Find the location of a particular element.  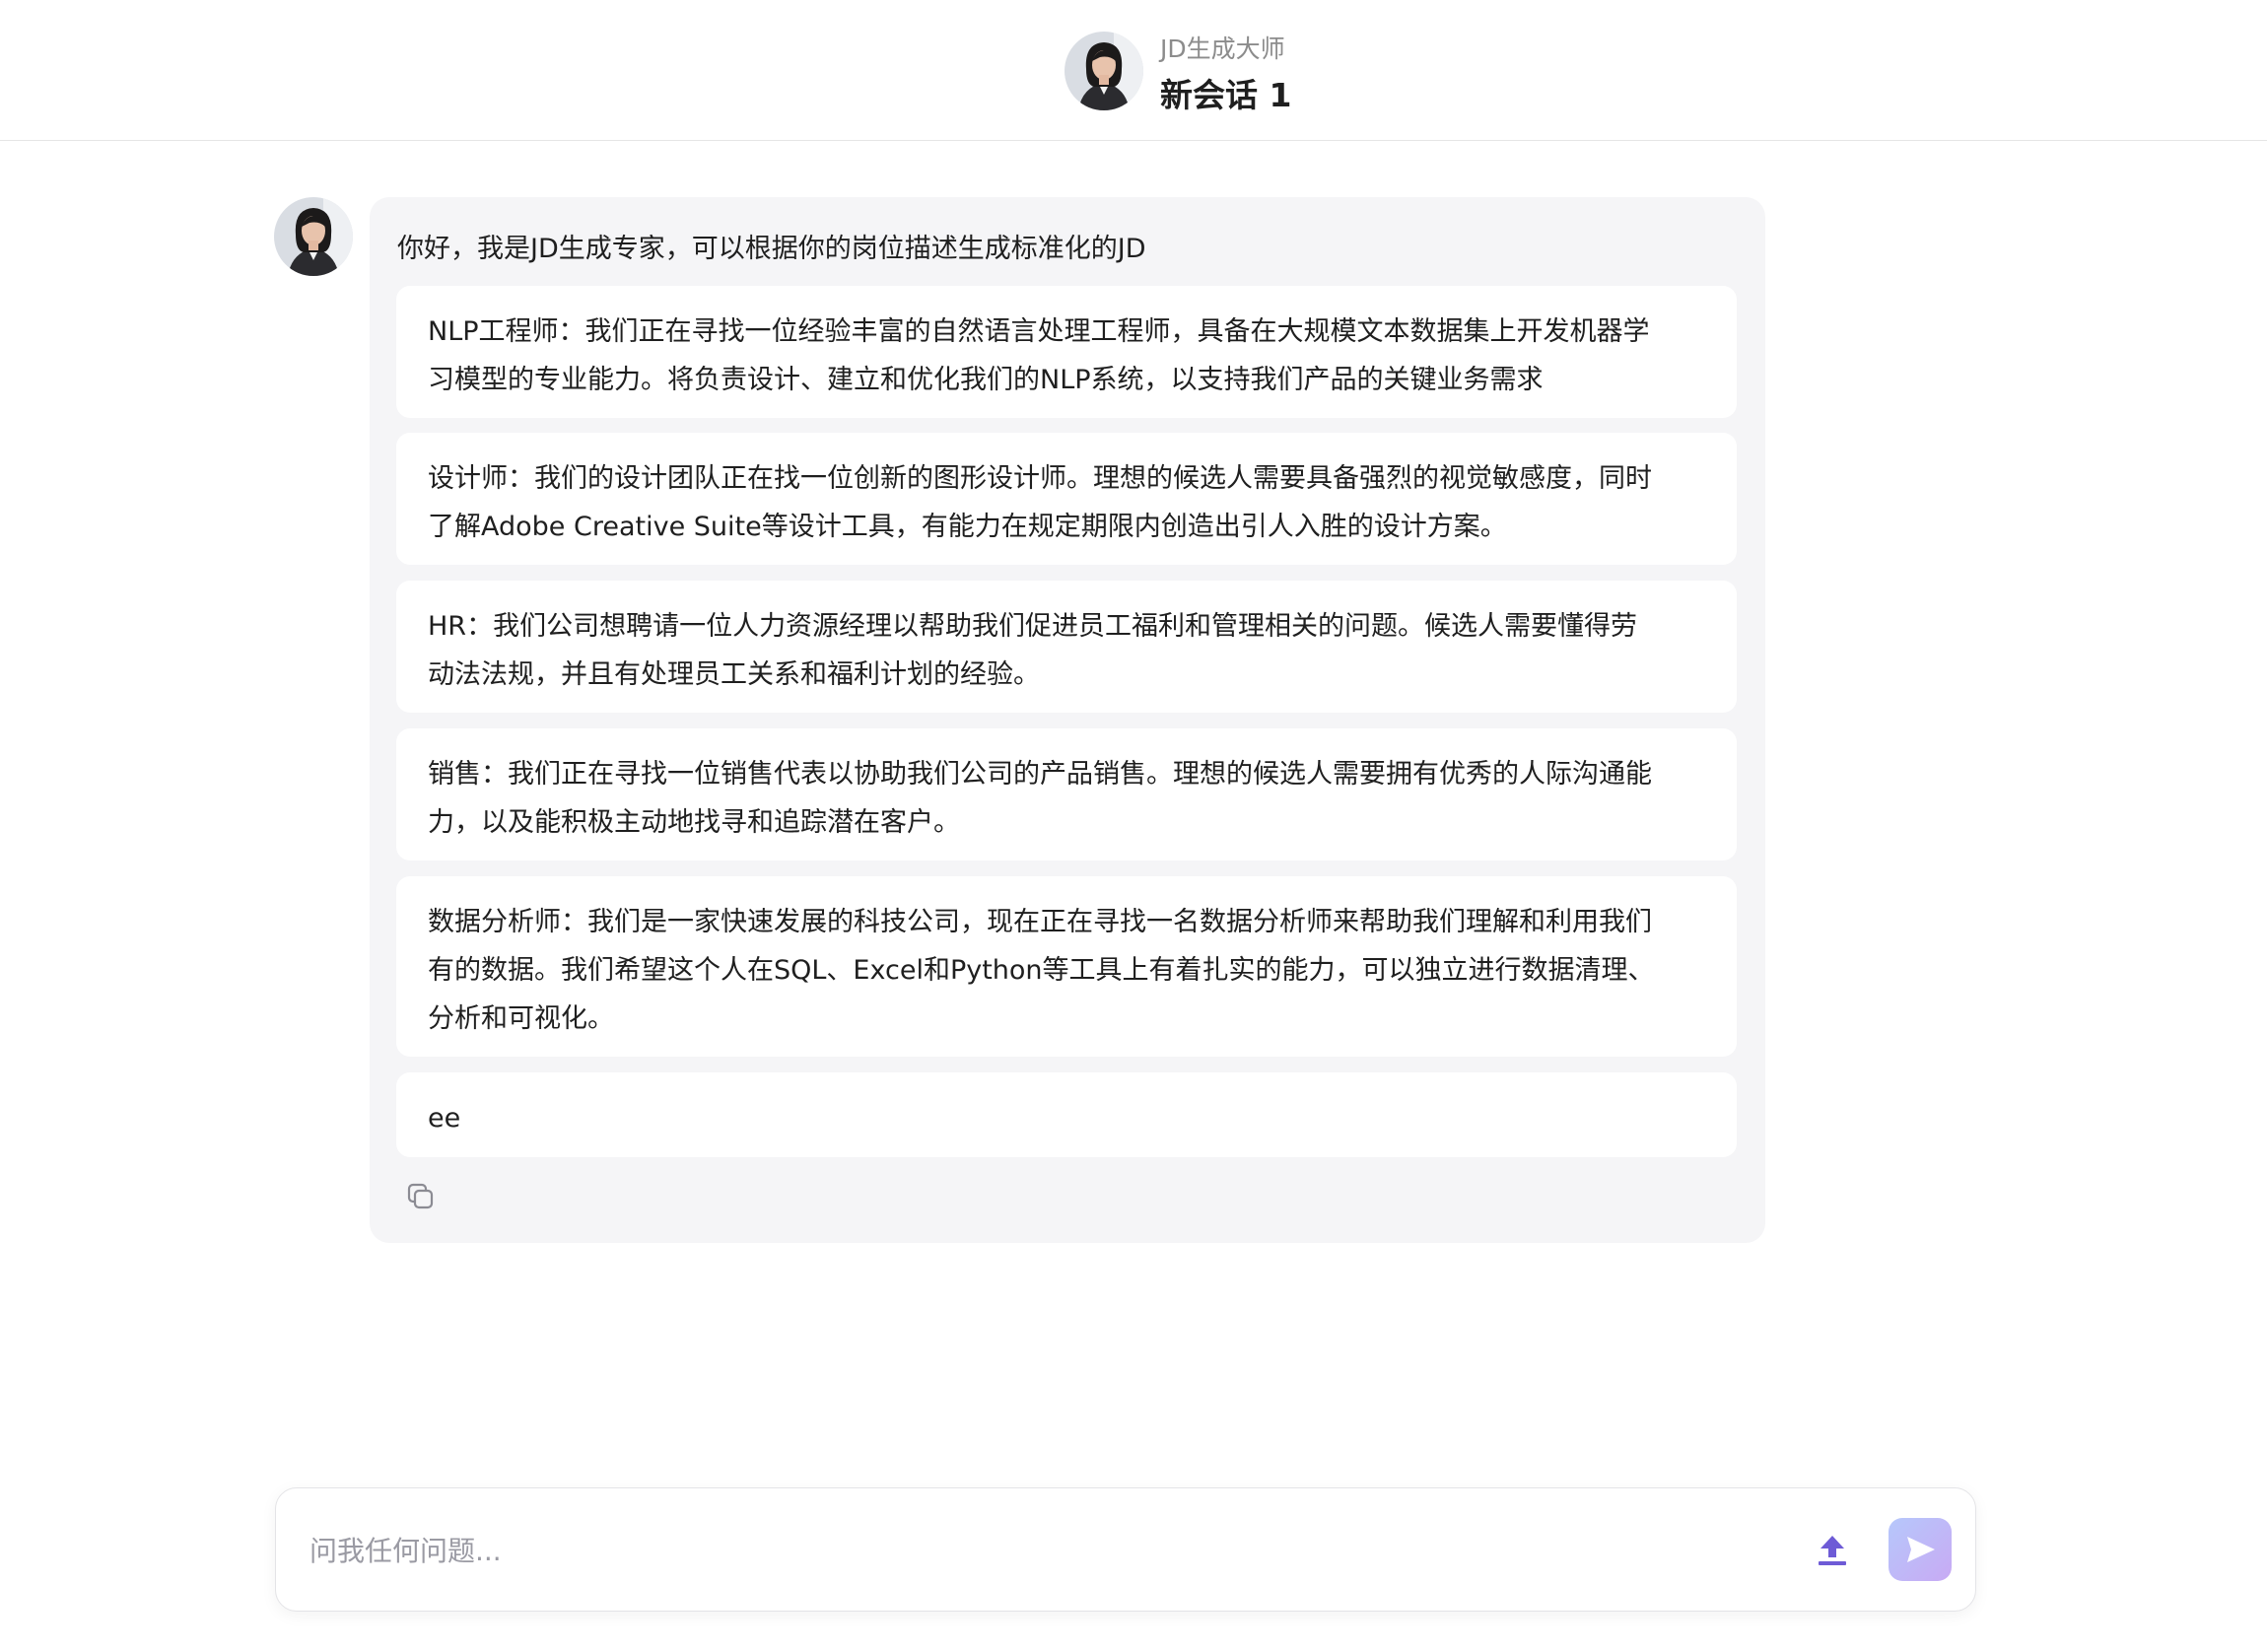

suggestion-line: 动法法规，并且有处理员工关系和福利计划的经验。 is located at coordinates (734, 674).